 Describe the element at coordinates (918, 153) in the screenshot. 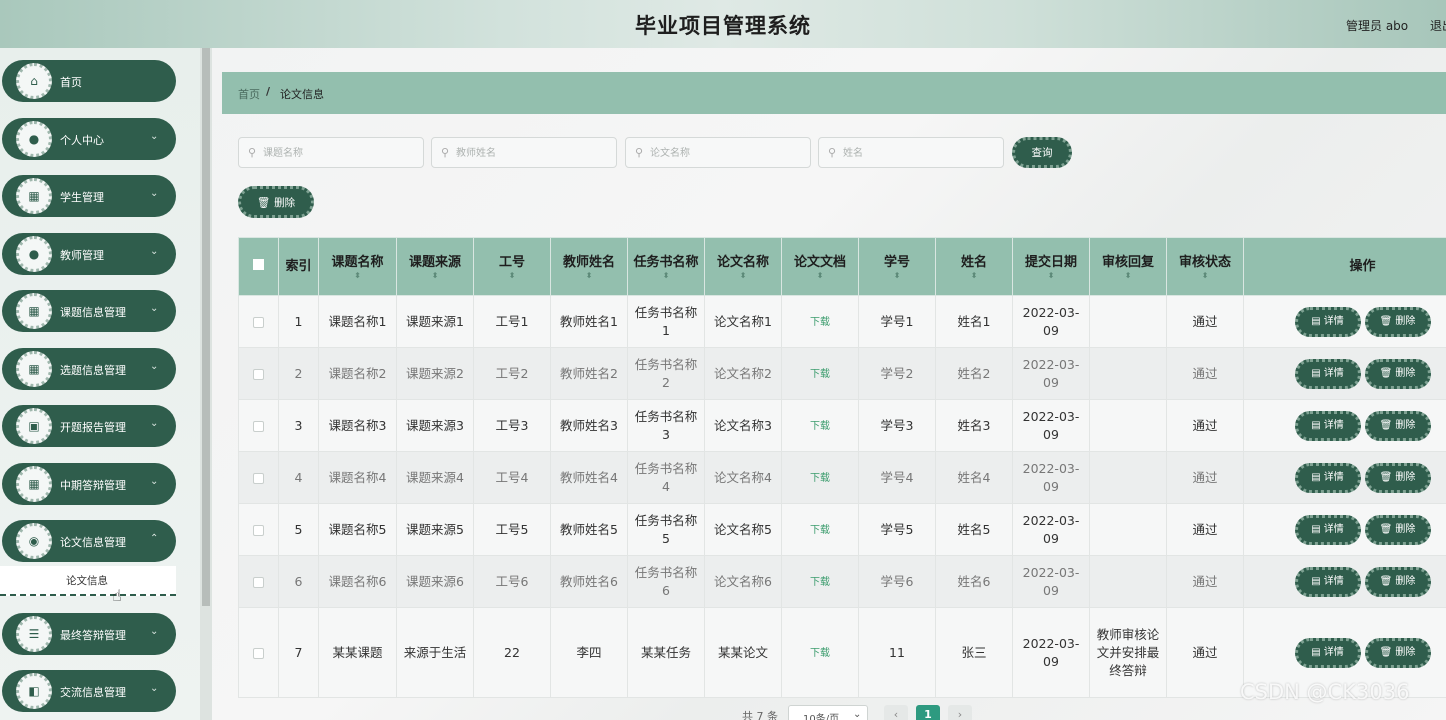

I see `student-name-search-input` at that location.